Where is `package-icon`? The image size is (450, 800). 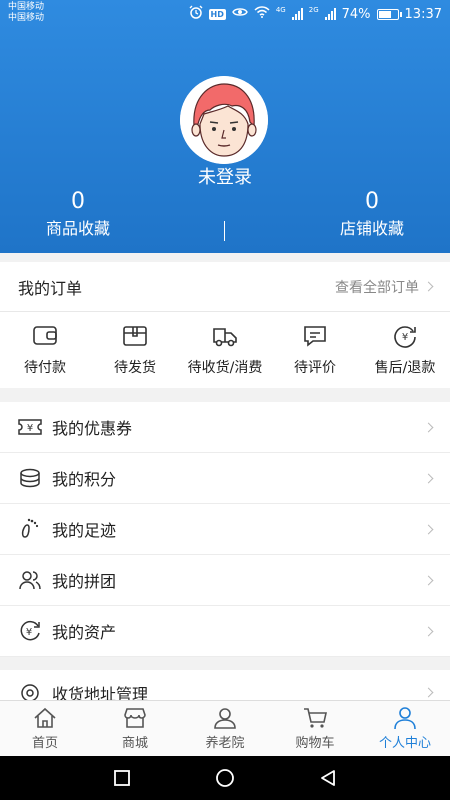 package-icon is located at coordinates (135, 335).